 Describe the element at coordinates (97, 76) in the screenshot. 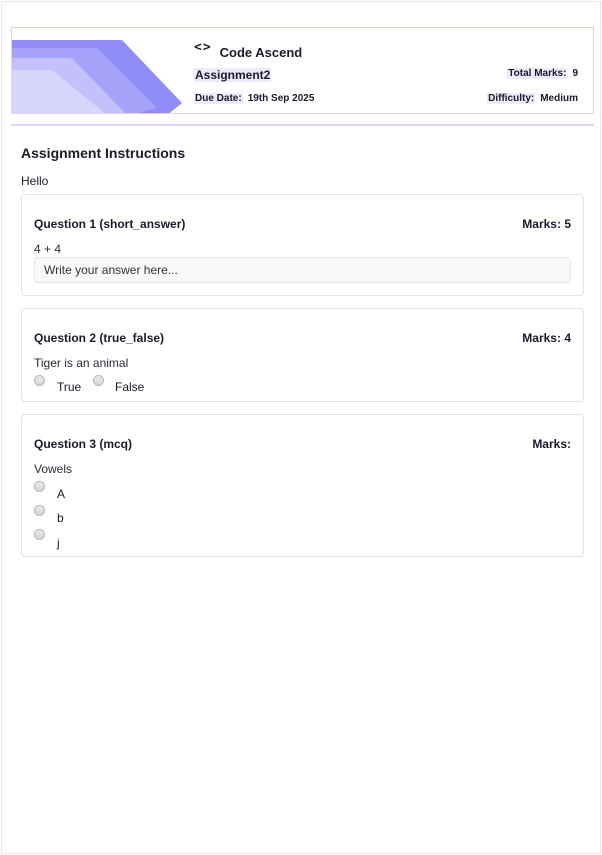

I see `header-decoration` at that location.